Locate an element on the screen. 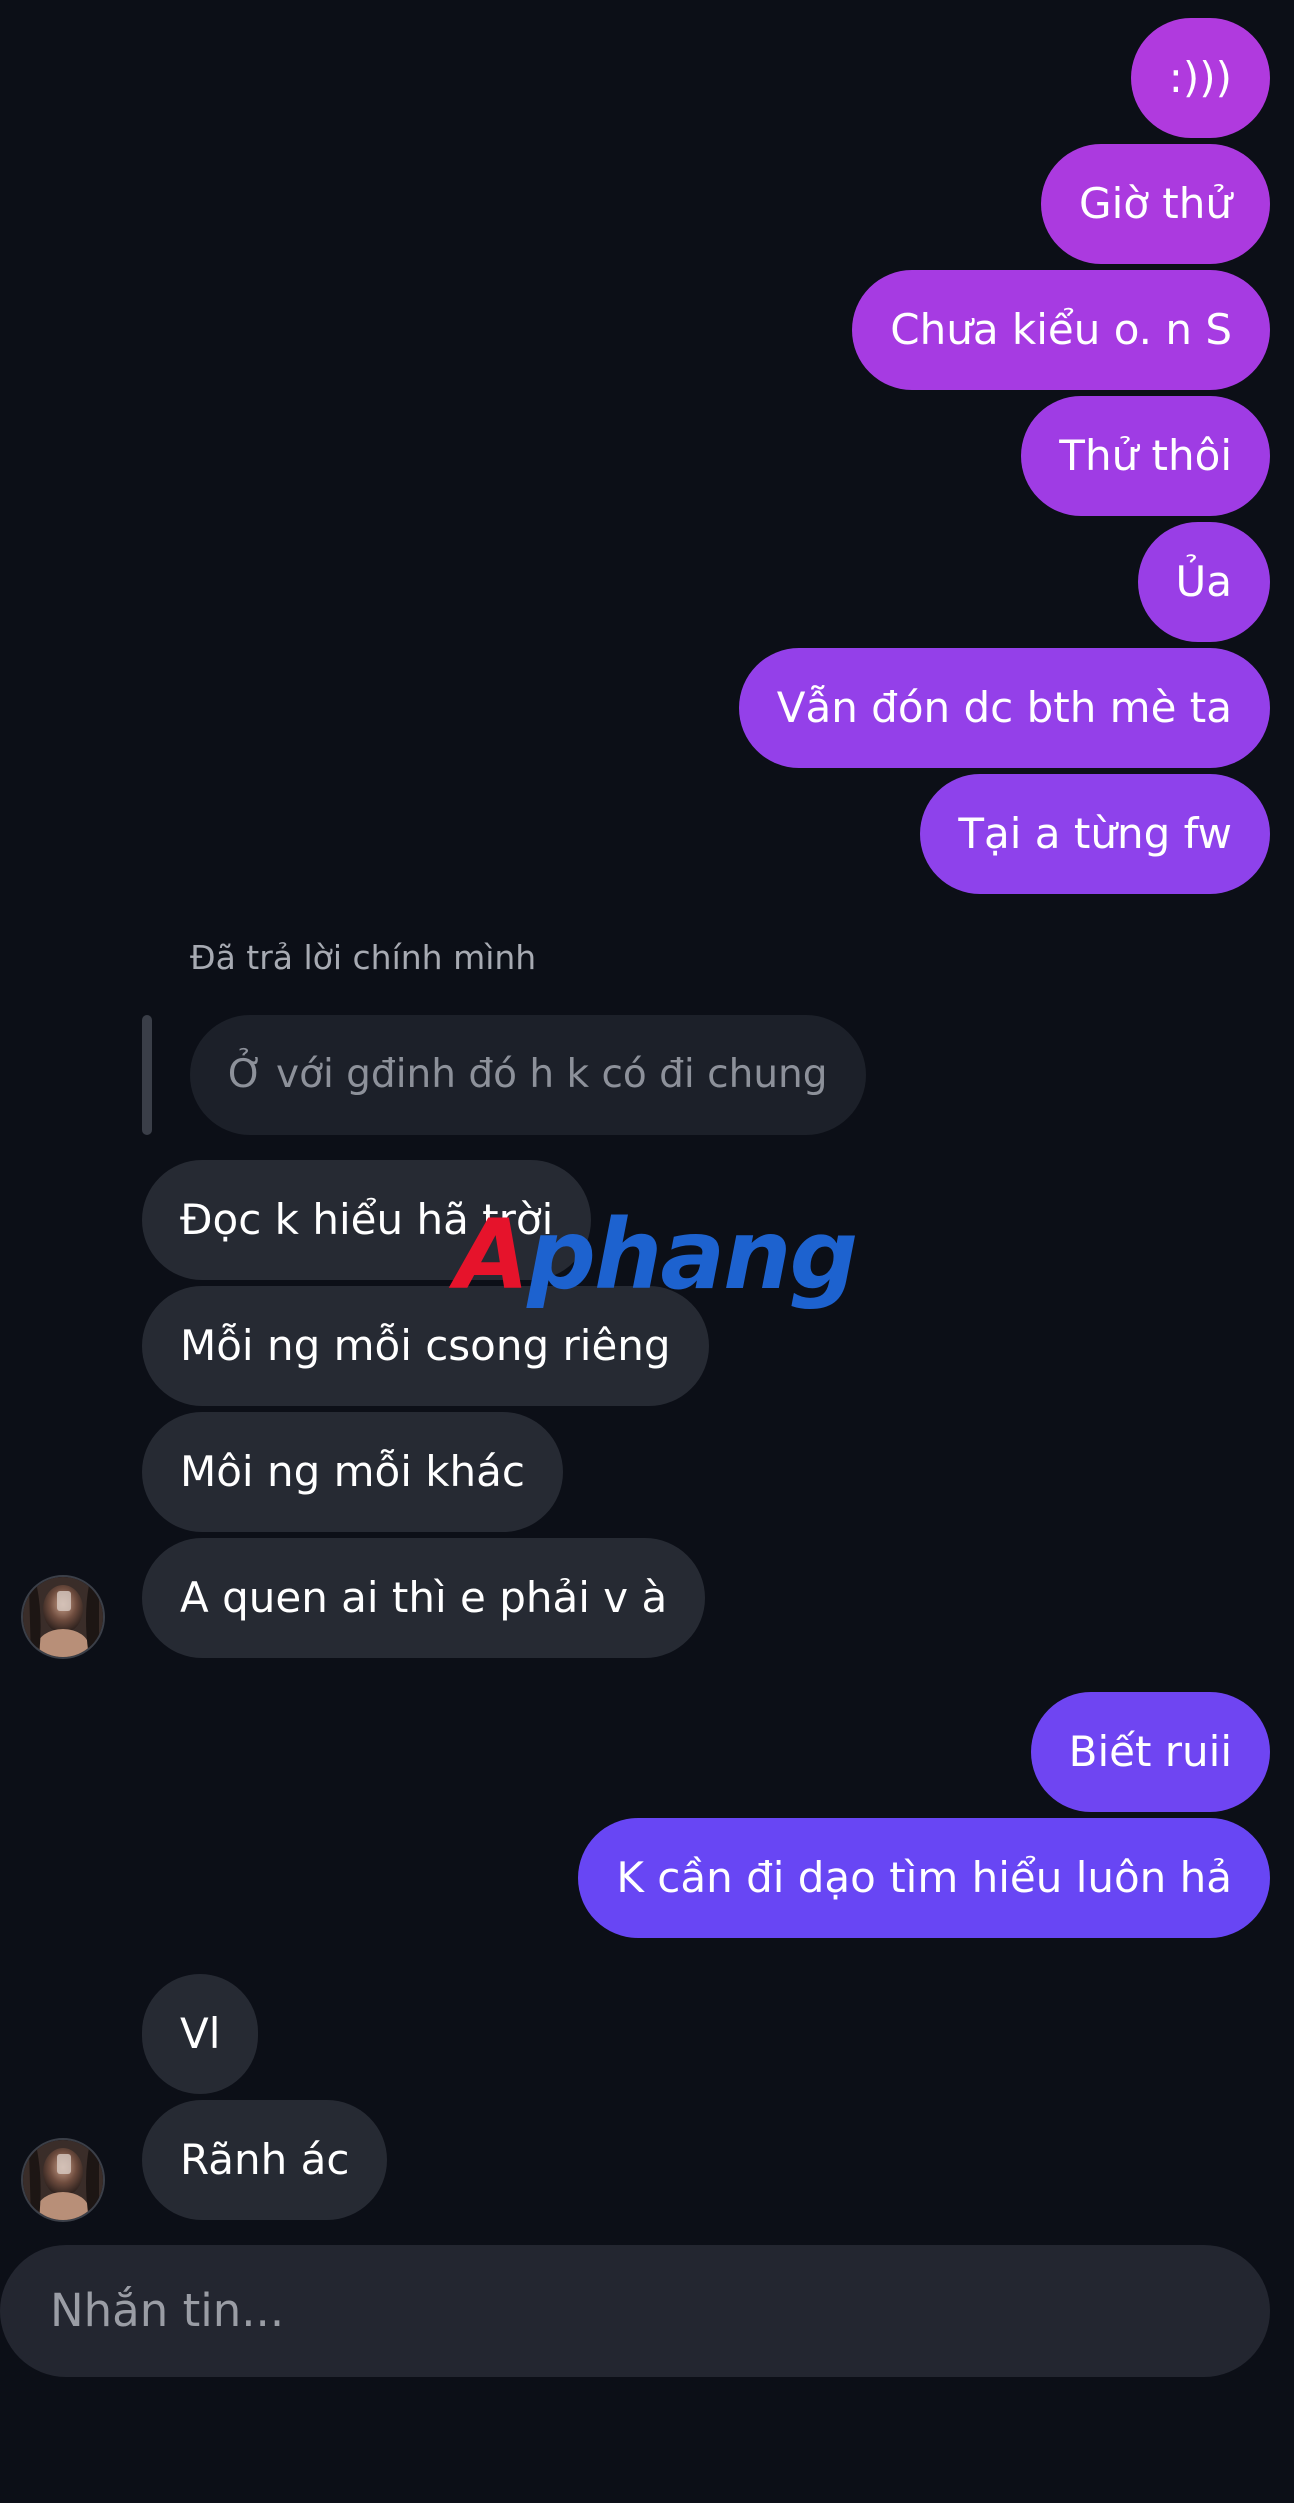  received-message: Môi ng mỗi khác is located at coordinates (352, 1472).